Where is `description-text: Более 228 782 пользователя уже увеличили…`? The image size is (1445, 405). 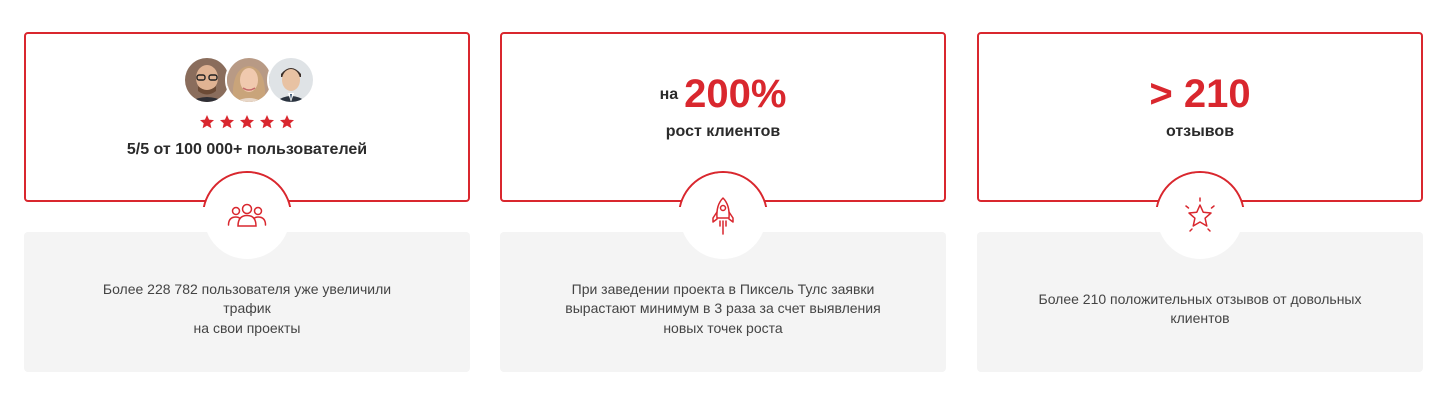
description-text: Более 228 782 пользователя уже увеличили… is located at coordinates (247, 308).